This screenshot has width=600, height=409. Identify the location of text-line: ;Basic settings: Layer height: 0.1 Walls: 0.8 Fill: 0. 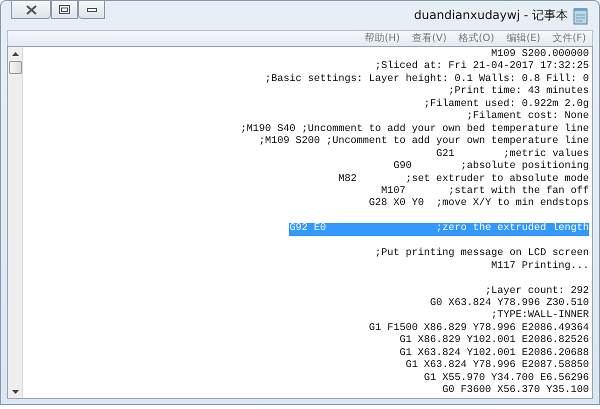
(426, 80).